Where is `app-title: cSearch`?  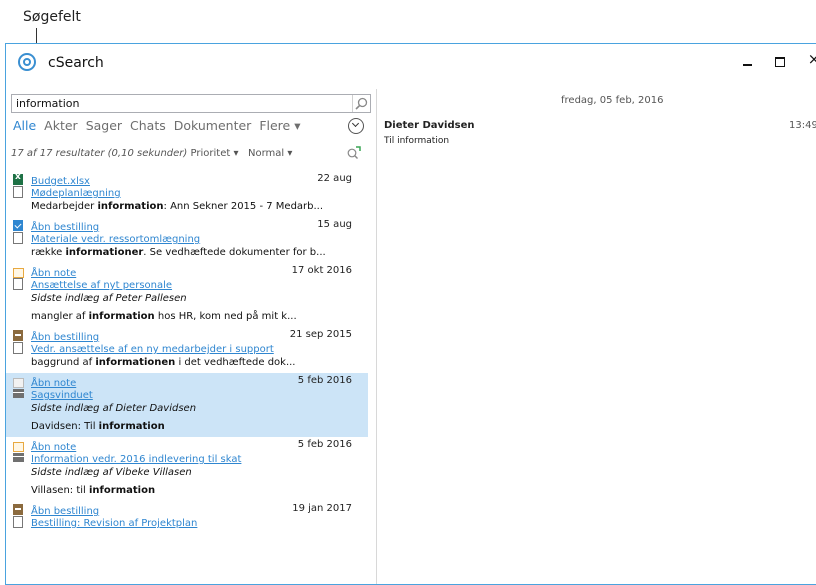
app-title: cSearch is located at coordinates (76, 63).